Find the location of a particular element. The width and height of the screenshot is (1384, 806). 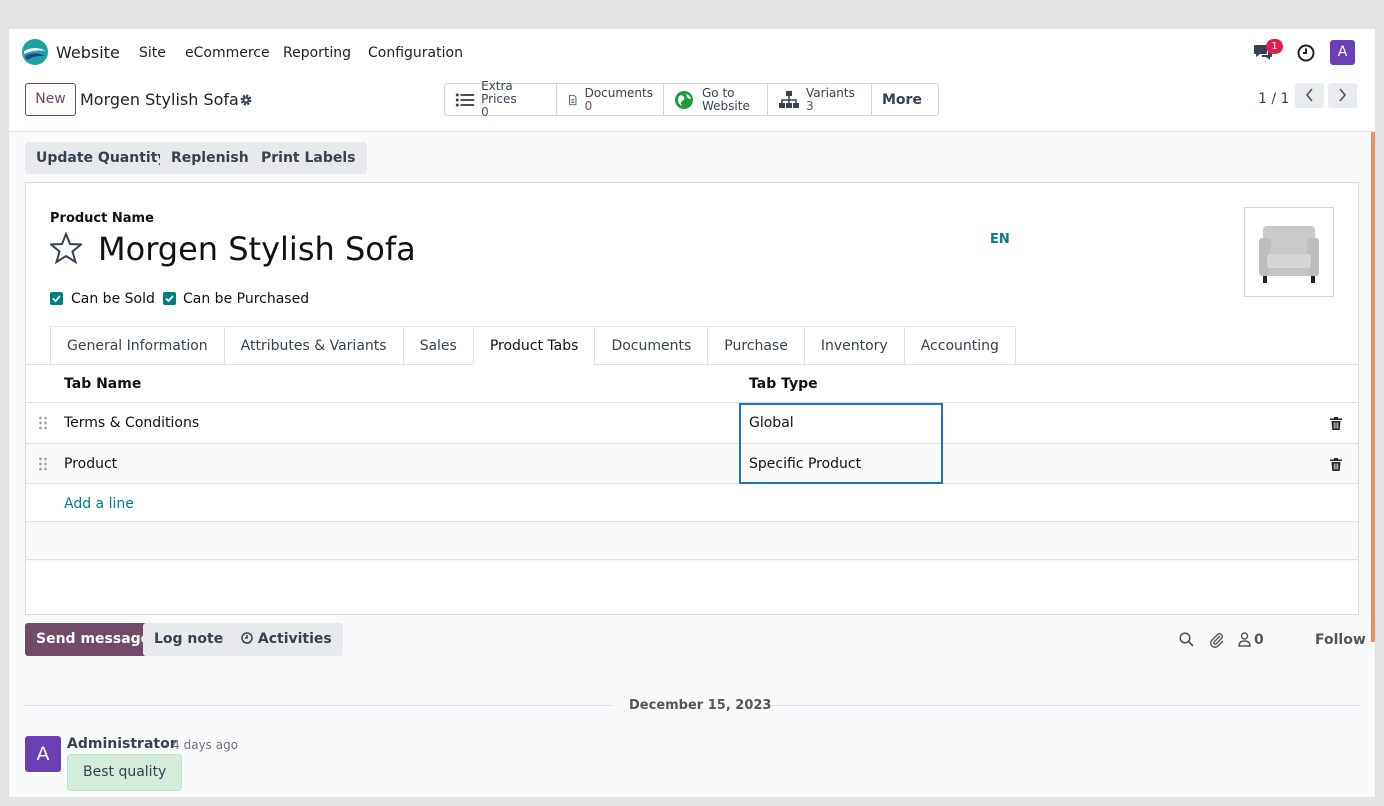

product-name-label: Product Name is located at coordinates (102, 218).